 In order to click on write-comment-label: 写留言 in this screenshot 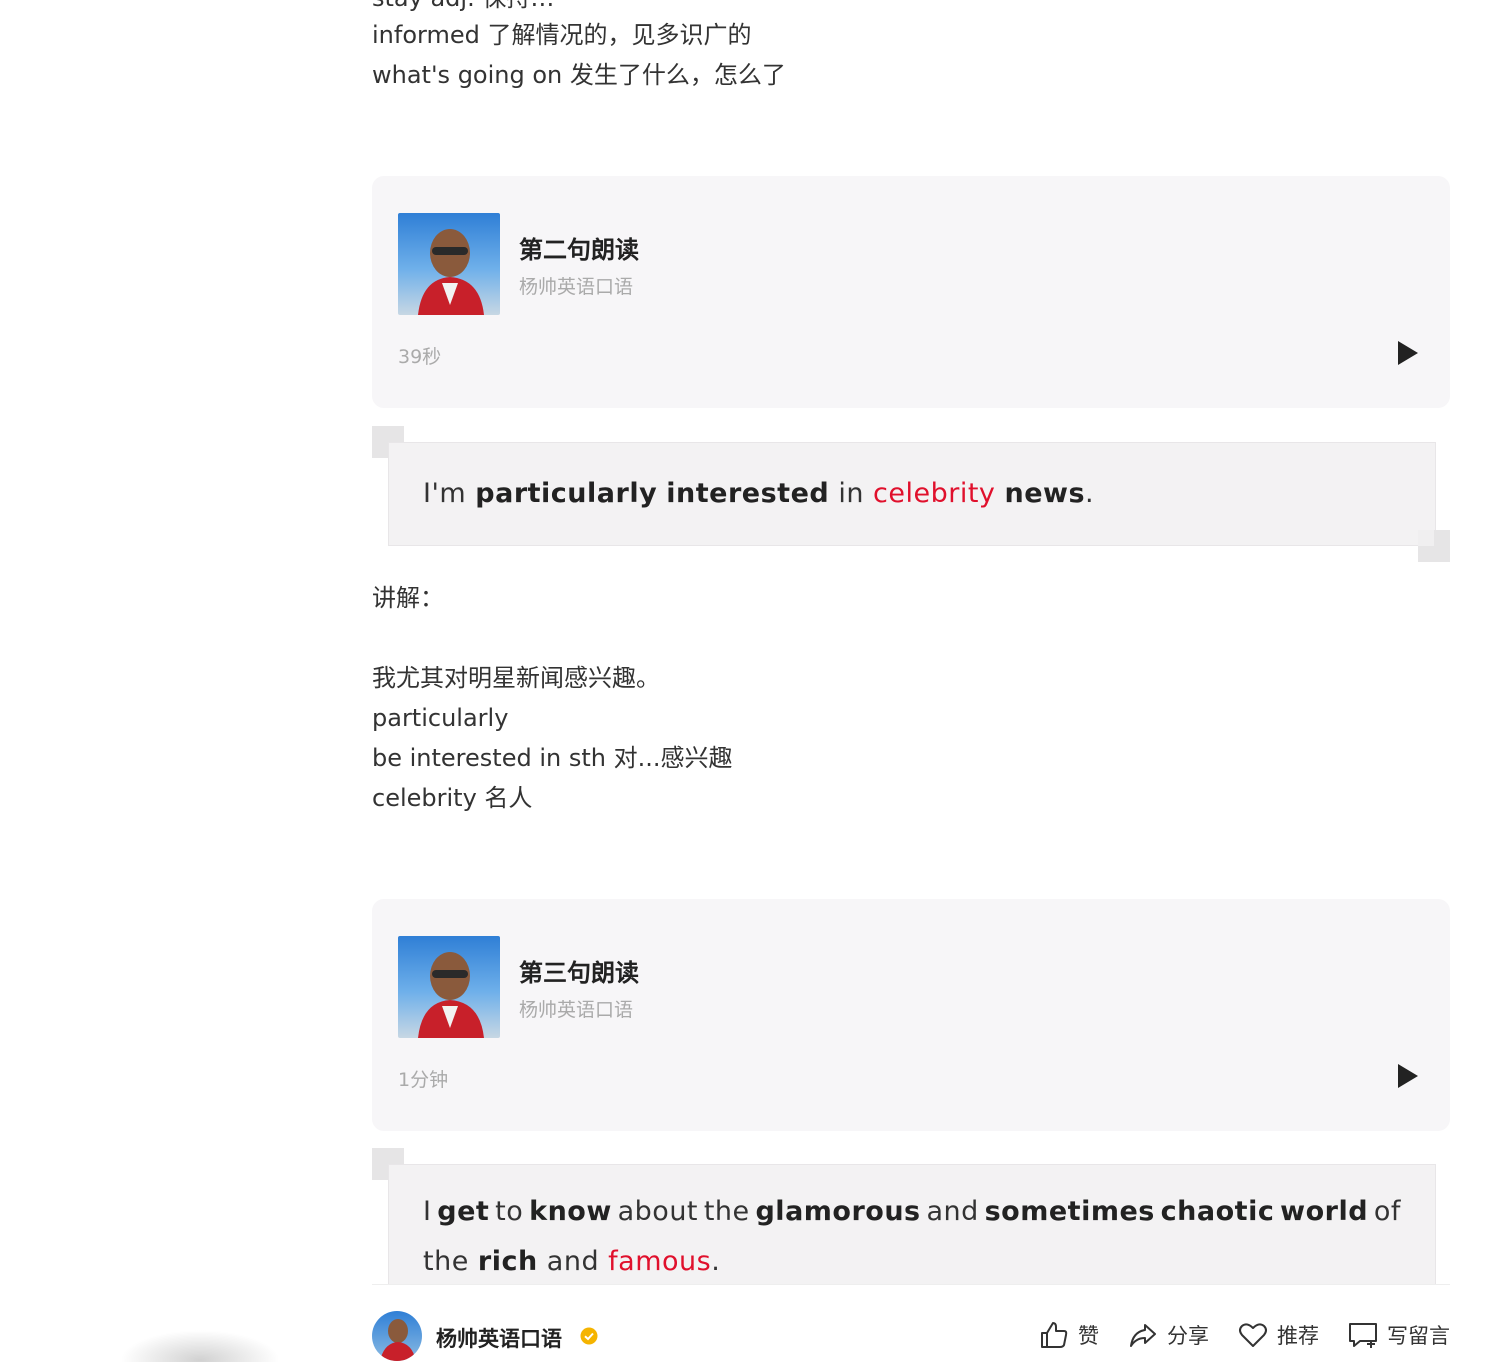, I will do `click(1418, 1336)`.